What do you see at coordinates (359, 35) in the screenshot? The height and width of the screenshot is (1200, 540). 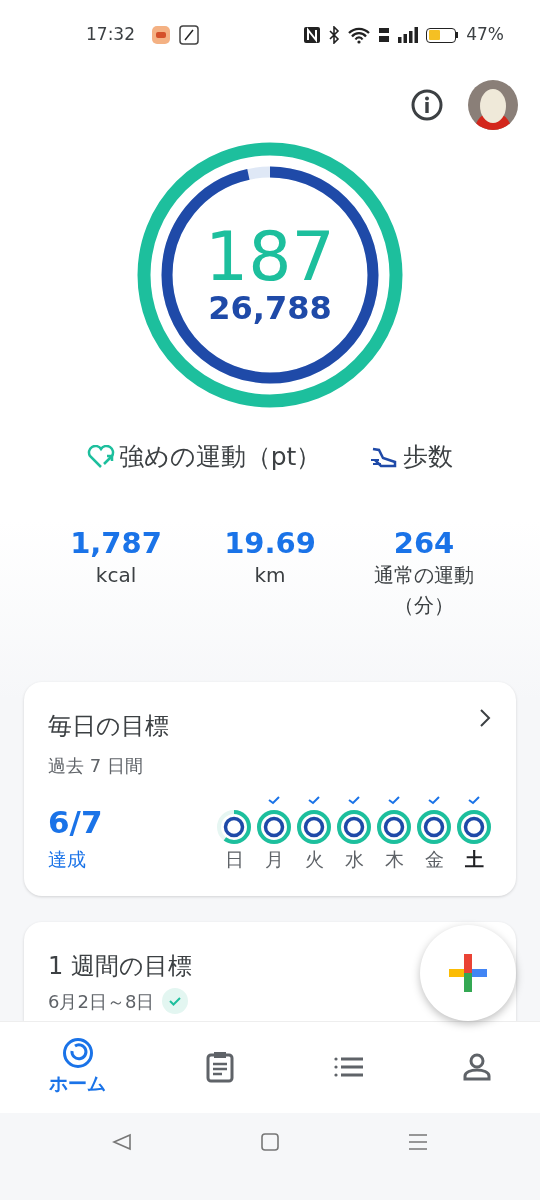 I see `wifi-icon` at bounding box center [359, 35].